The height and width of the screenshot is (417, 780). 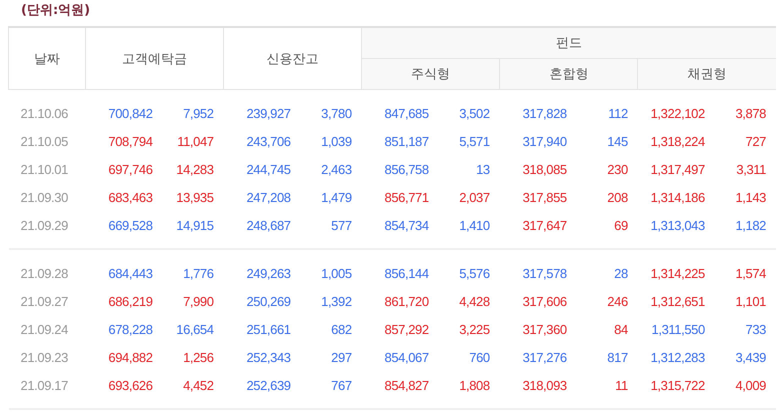 I want to click on column-header: 고객예탁금, so click(x=155, y=58).